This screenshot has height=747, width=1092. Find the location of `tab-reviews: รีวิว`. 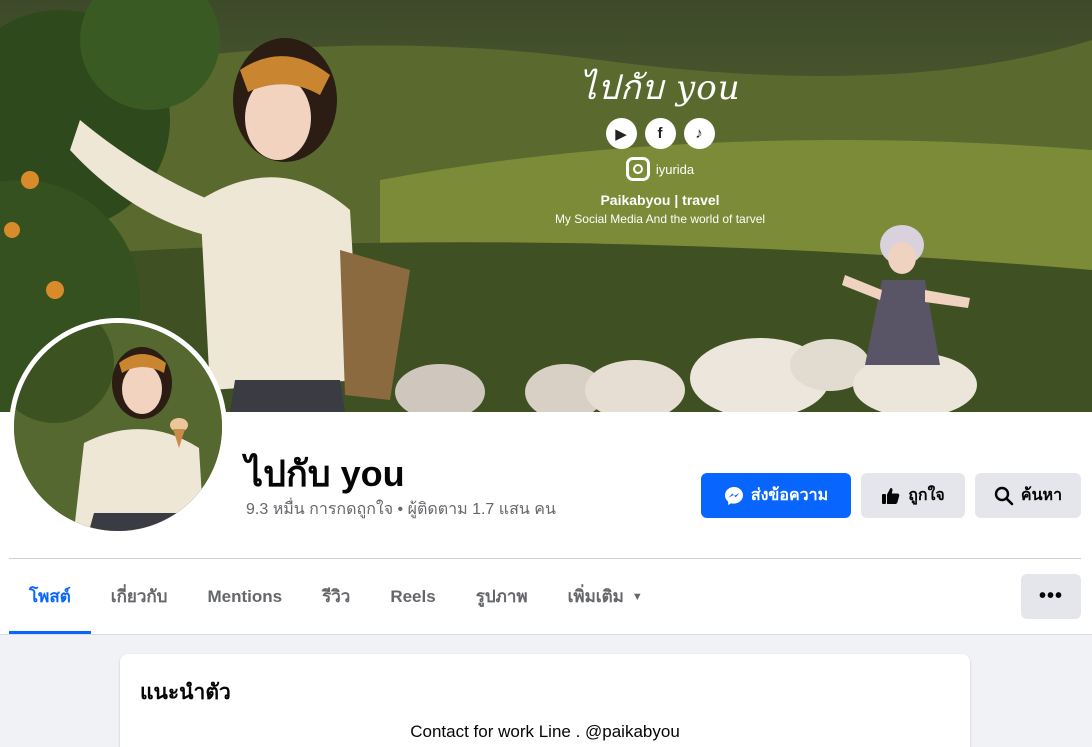

tab-reviews: รีวิว is located at coordinates (336, 596).